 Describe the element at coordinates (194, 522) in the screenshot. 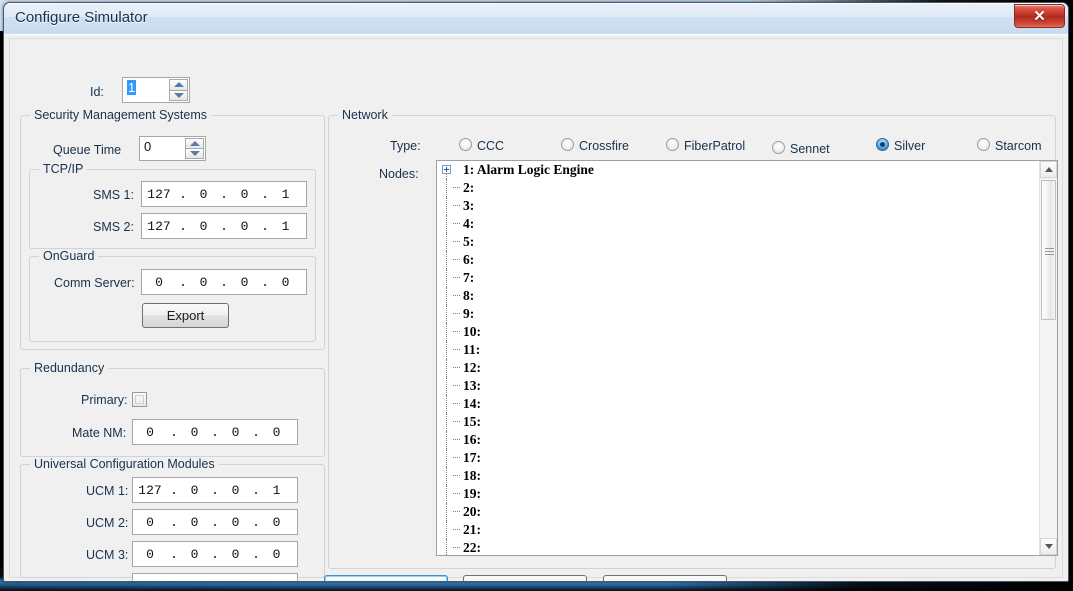

I see `ucm2-octet-2: 0` at that location.